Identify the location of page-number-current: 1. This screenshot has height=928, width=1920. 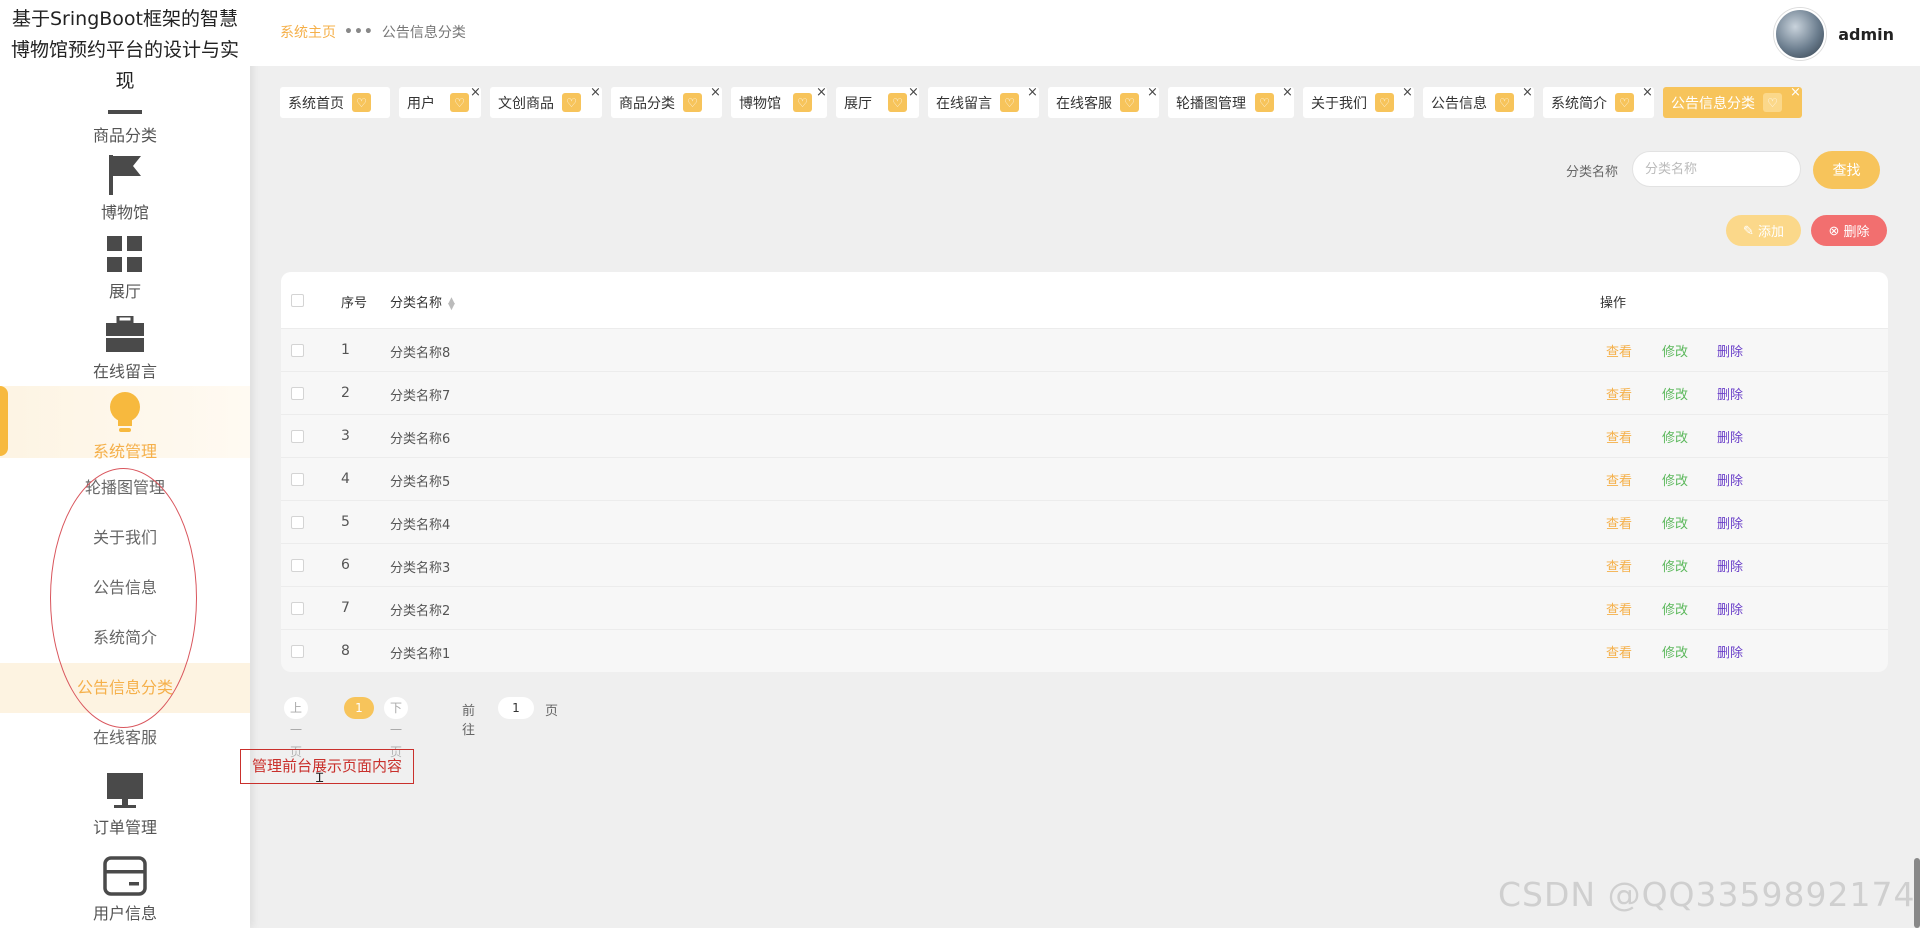
(359, 708).